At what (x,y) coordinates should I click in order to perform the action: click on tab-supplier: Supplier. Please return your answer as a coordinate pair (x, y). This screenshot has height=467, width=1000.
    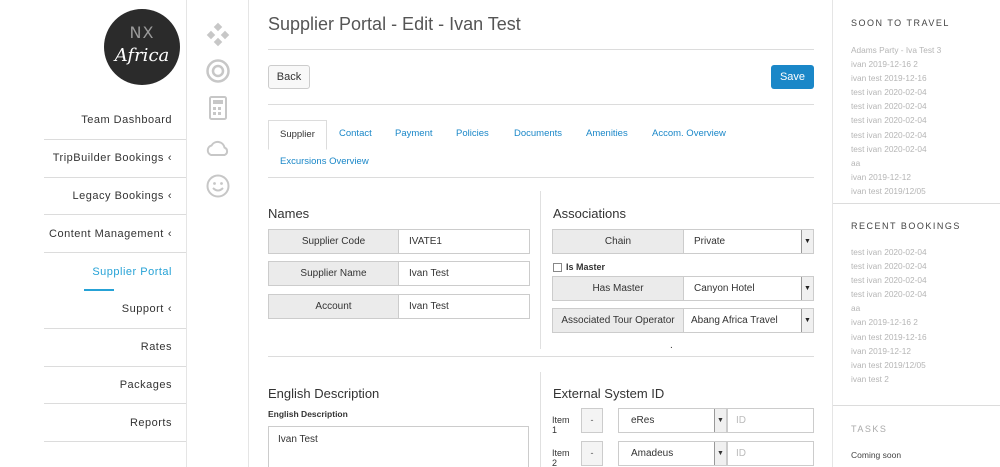
    Looking at the image, I should click on (297, 135).